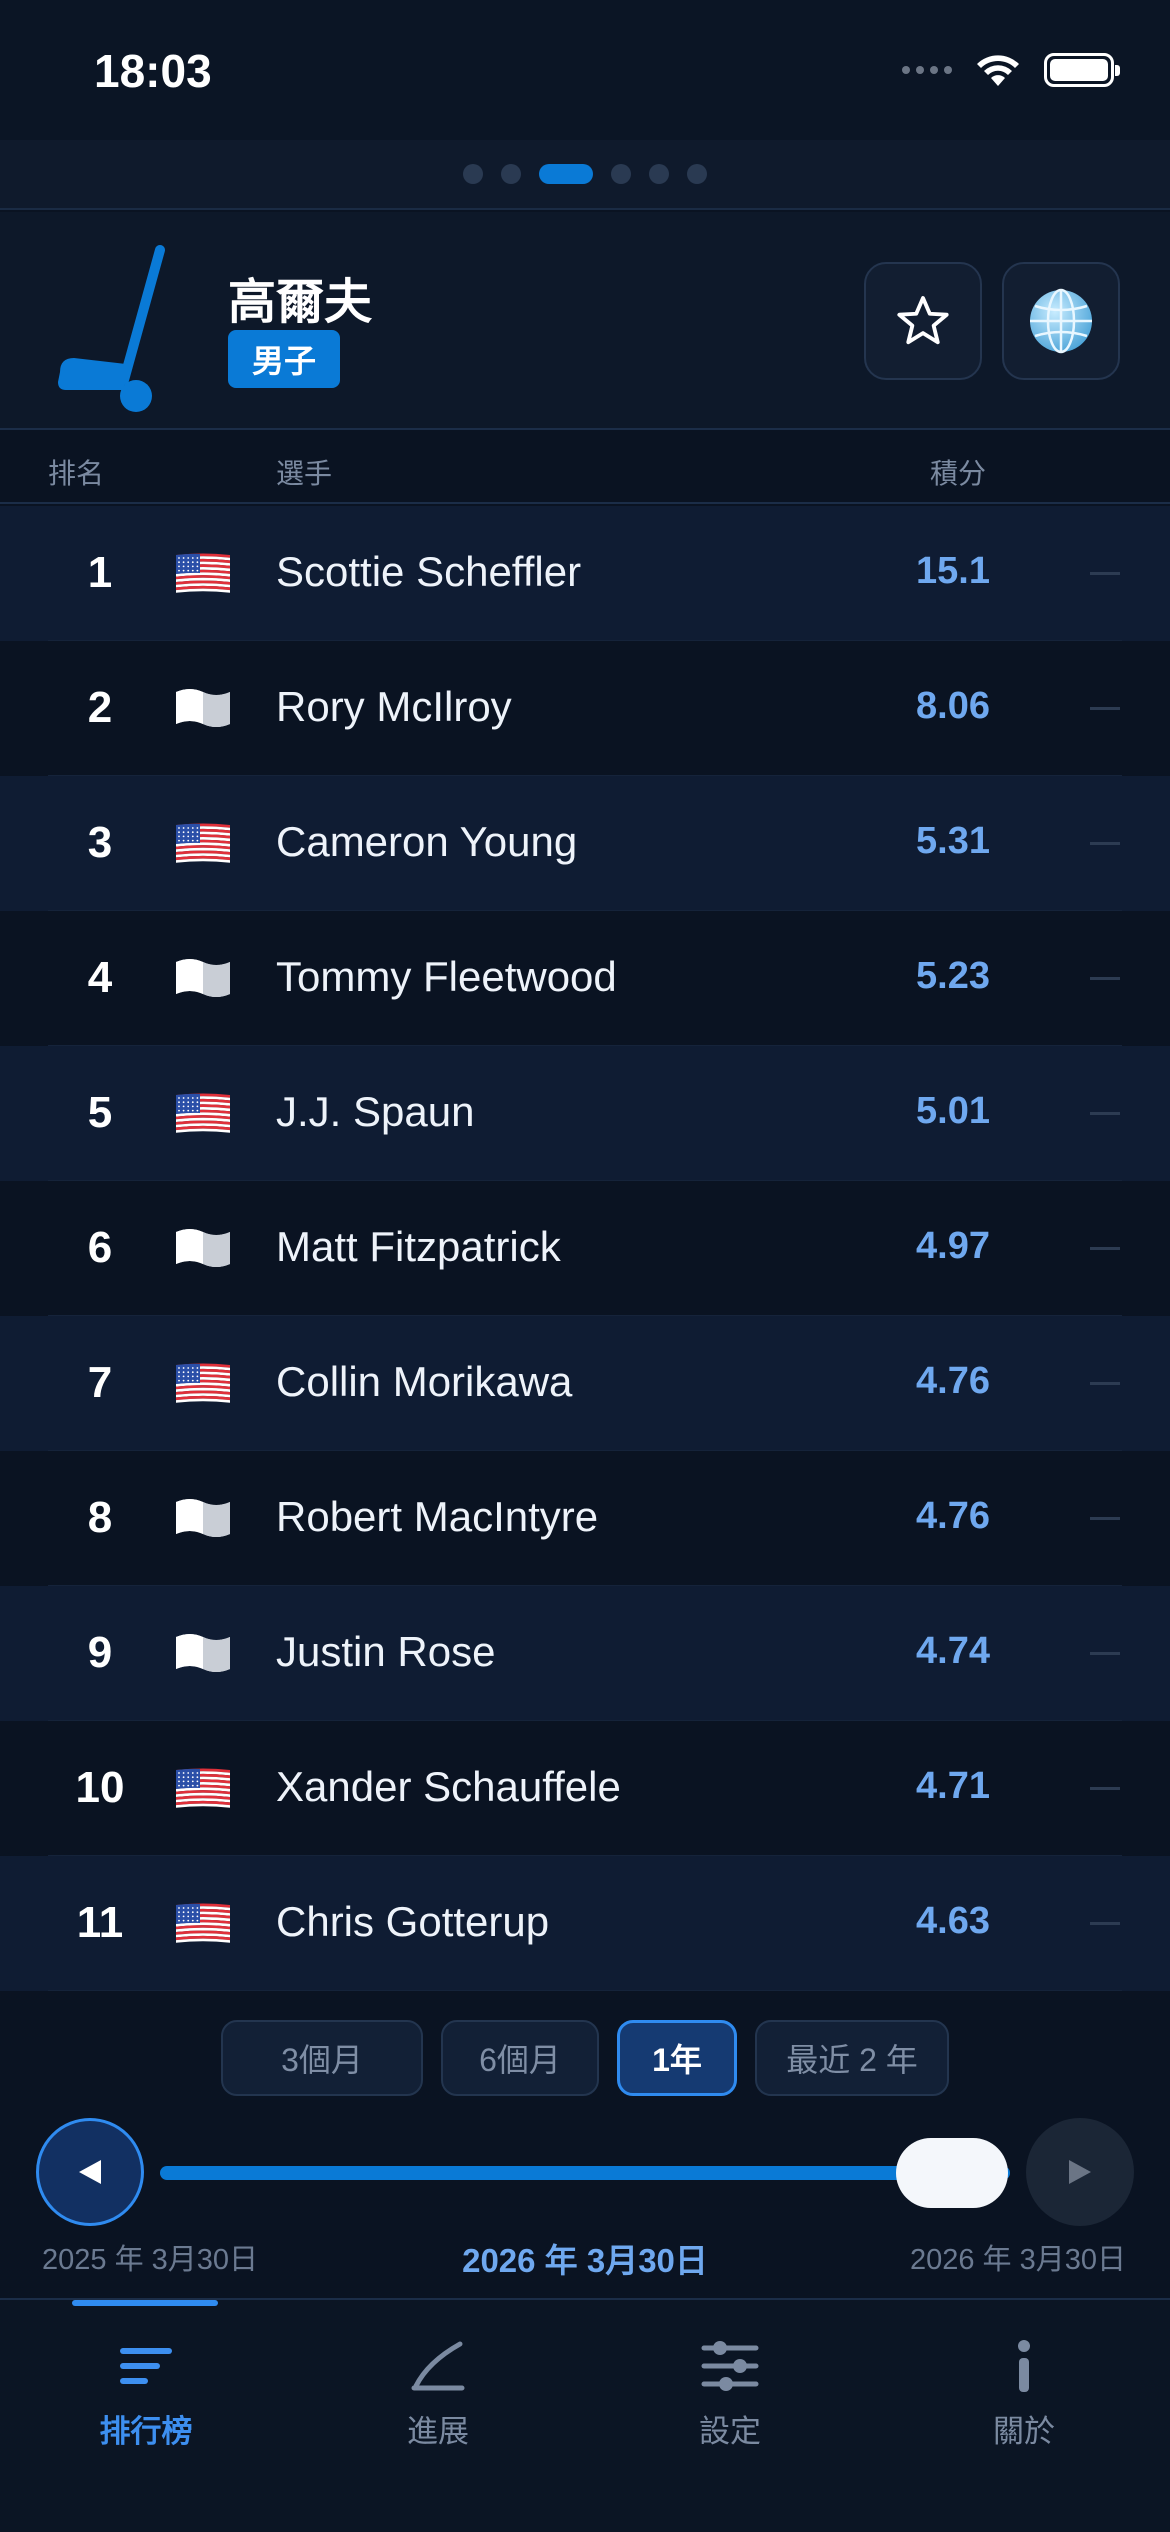 This screenshot has width=1170, height=2532. I want to click on active-tab-indicator, so click(145, 2303).